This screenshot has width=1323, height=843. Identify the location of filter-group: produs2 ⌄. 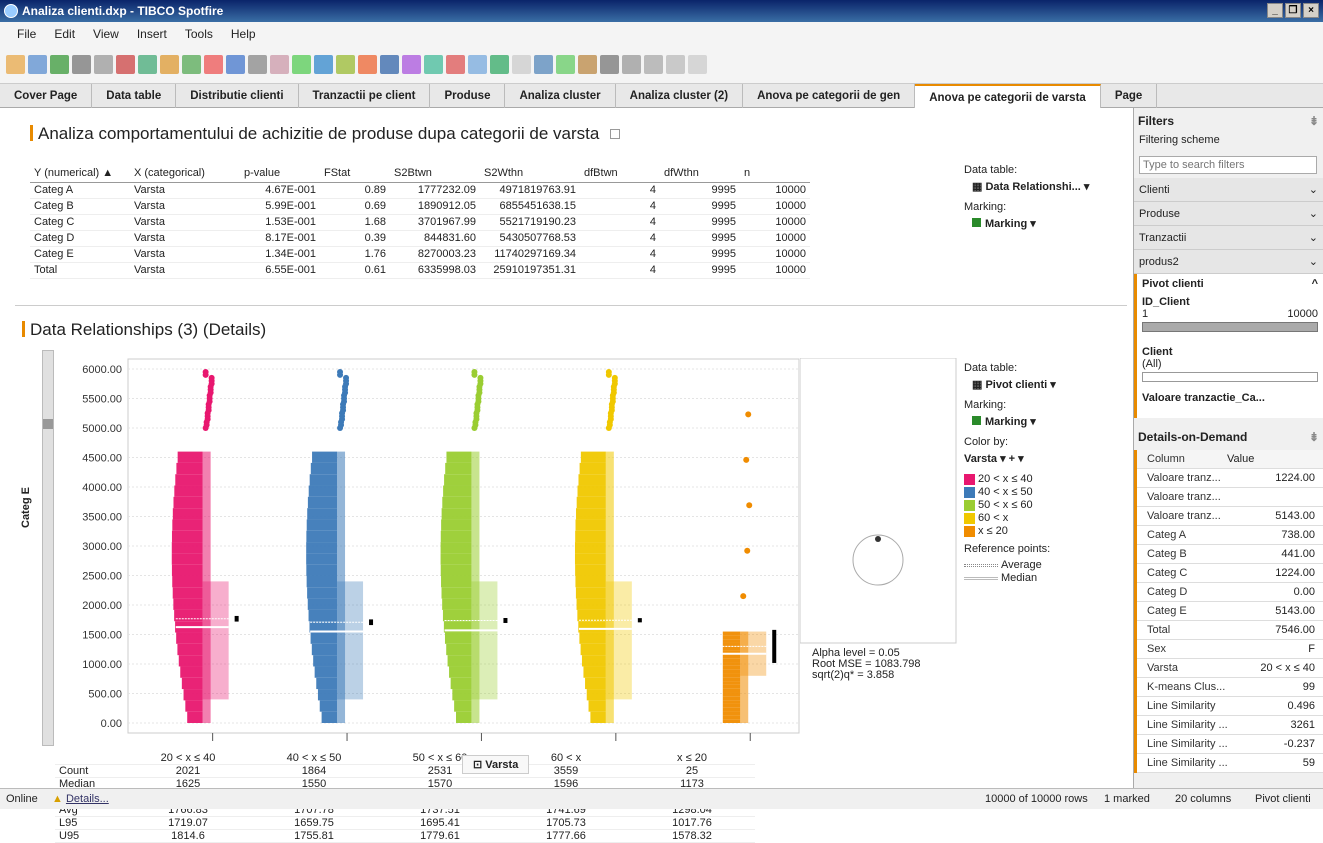
(1228, 262).